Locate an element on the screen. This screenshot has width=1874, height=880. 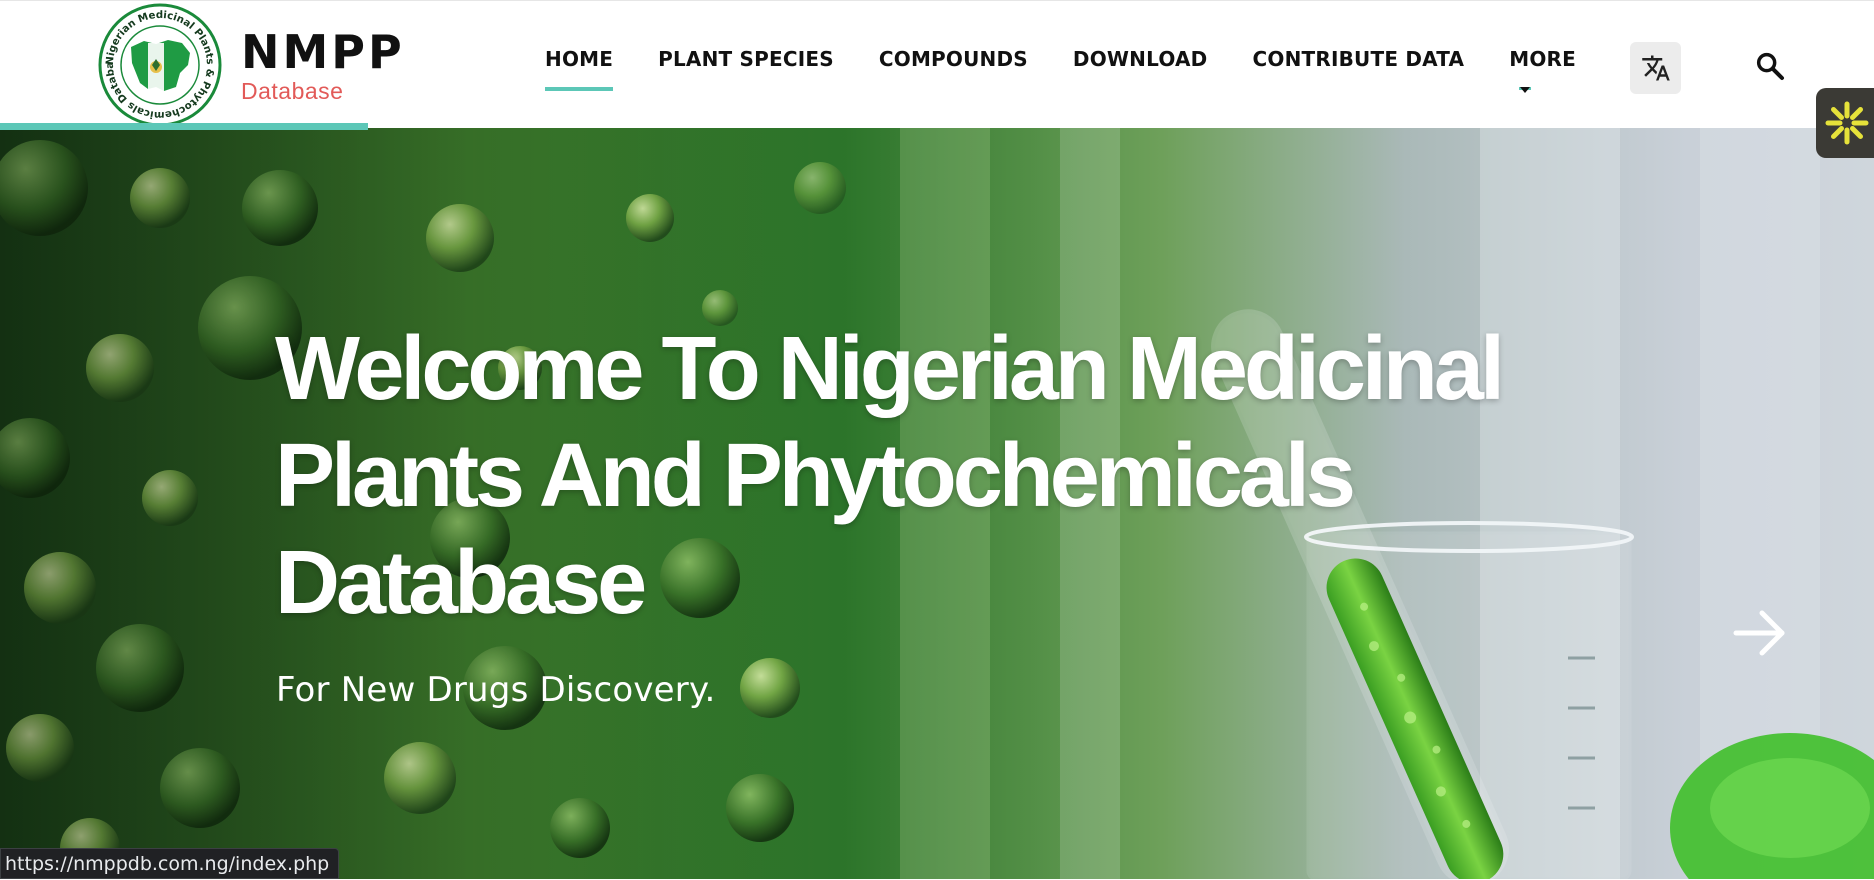
translate-icon is located at coordinates (1655, 68).